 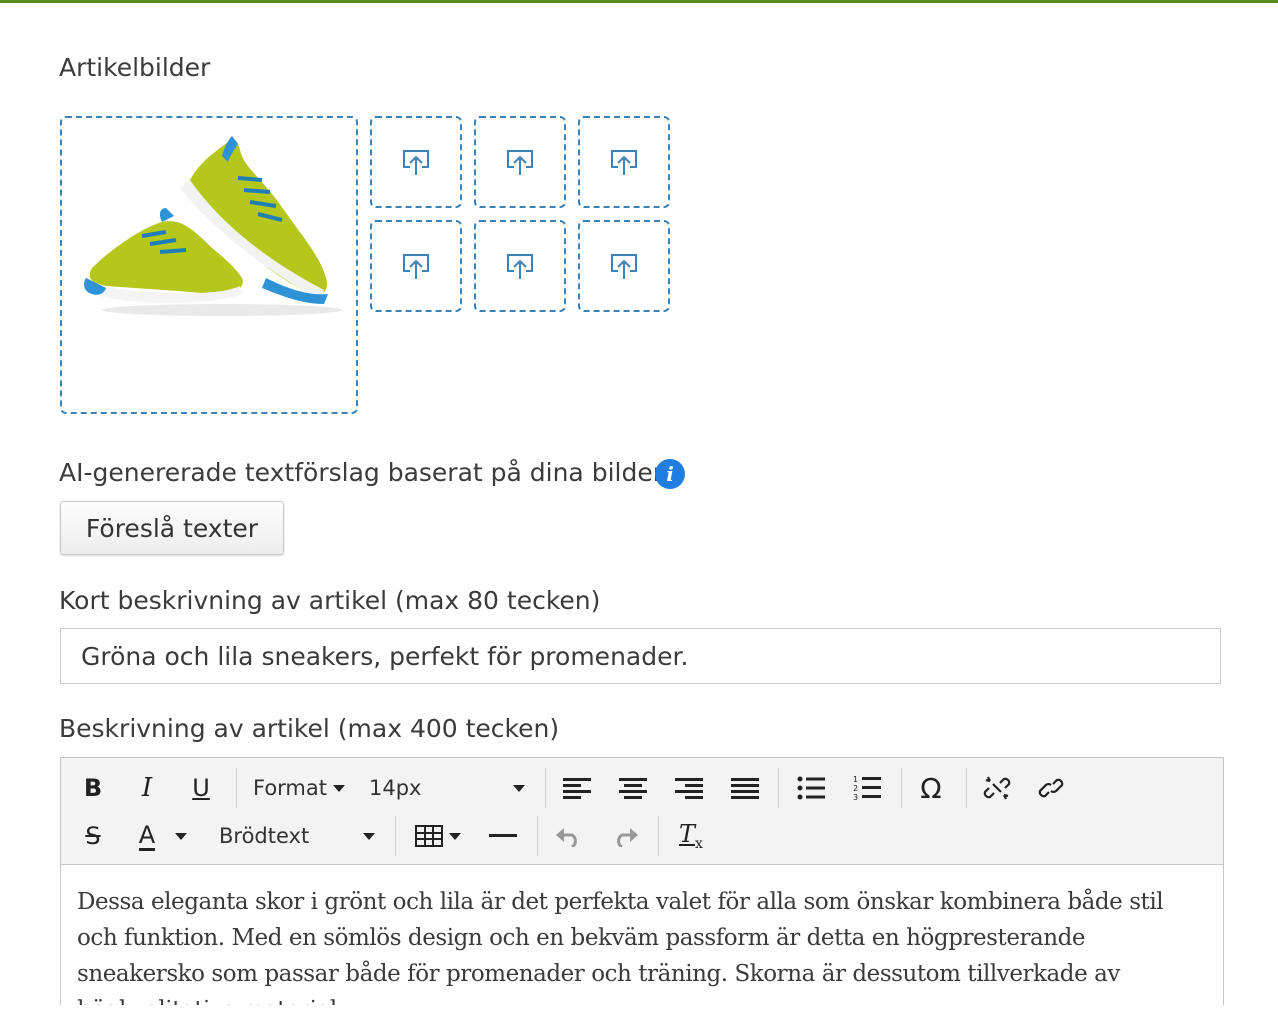 What do you see at coordinates (855, 797) in the screenshot?
I see `svg-text: 3` at bounding box center [855, 797].